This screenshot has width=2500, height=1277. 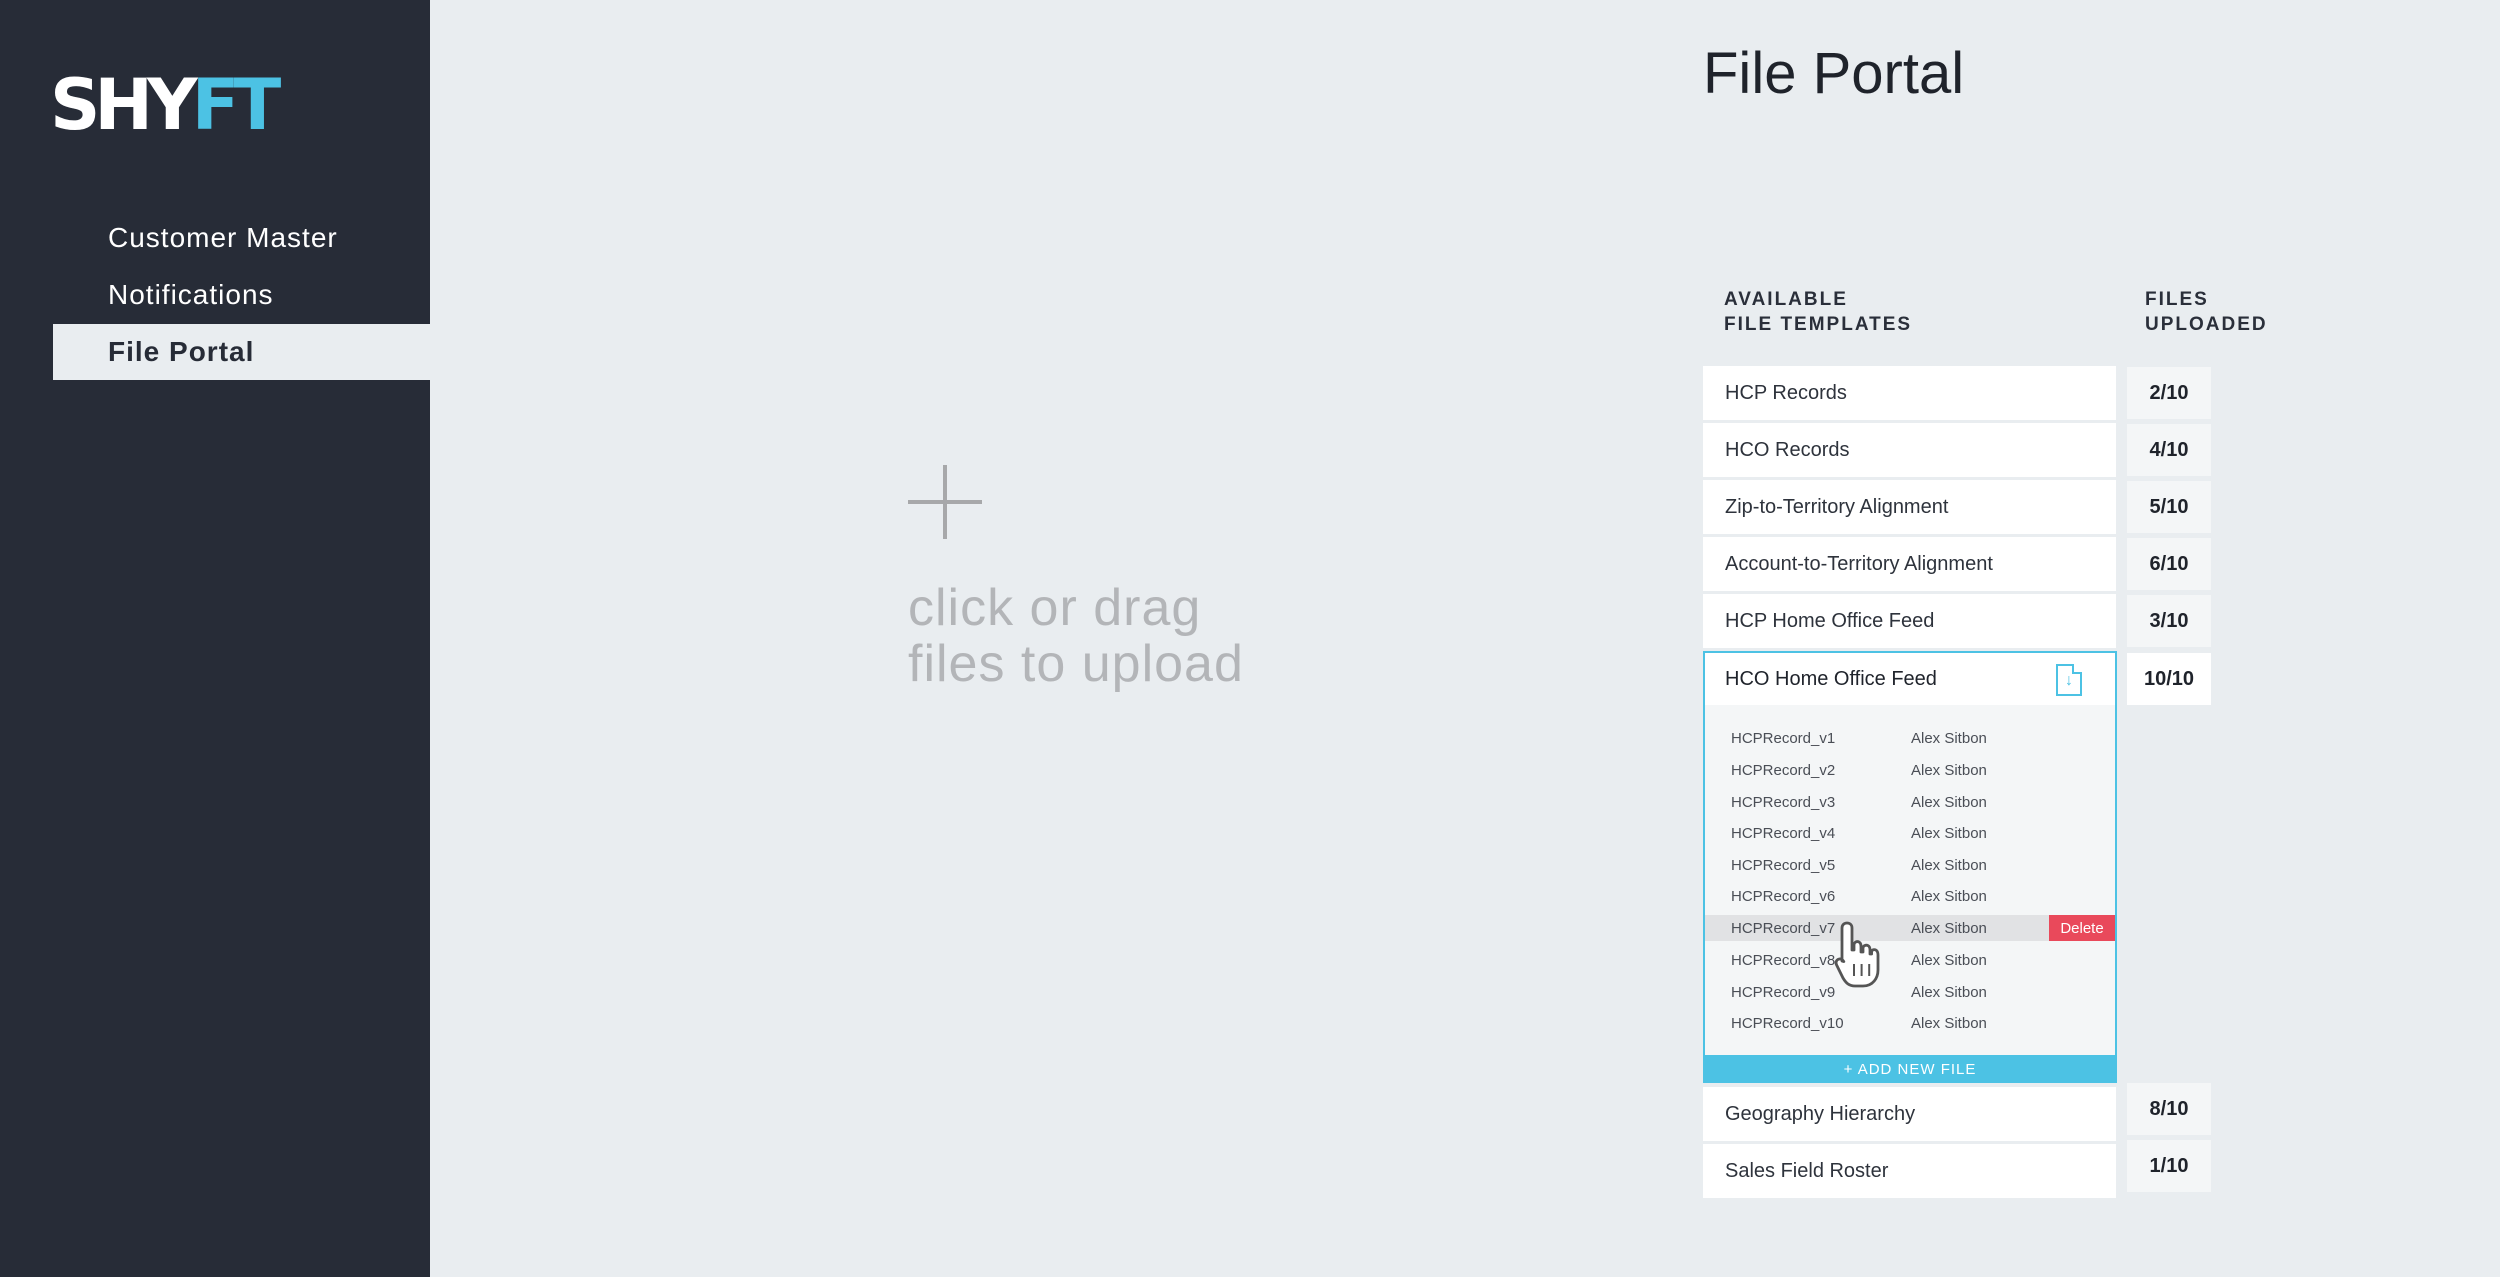 What do you see at coordinates (2169, 450) in the screenshot?
I see `uploaded-count: 4/10` at bounding box center [2169, 450].